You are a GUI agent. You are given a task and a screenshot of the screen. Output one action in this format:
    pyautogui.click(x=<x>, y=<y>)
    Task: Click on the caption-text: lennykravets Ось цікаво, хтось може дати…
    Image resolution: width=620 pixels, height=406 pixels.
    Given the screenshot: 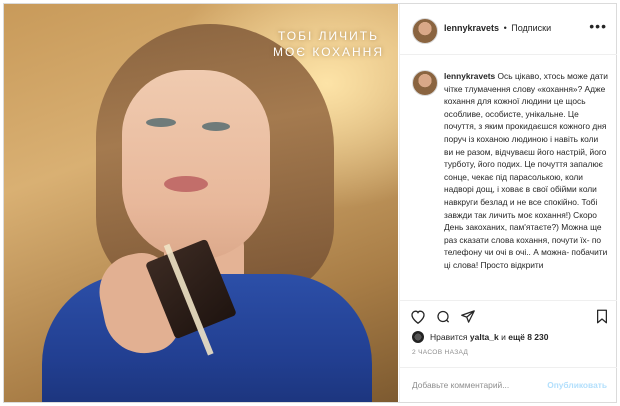 What is the action you would take?
    pyautogui.click(x=526, y=171)
    